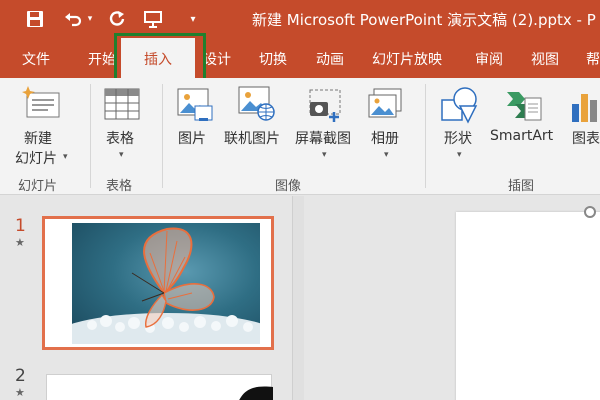  I want to click on group-label-images: 图像, so click(288, 186).